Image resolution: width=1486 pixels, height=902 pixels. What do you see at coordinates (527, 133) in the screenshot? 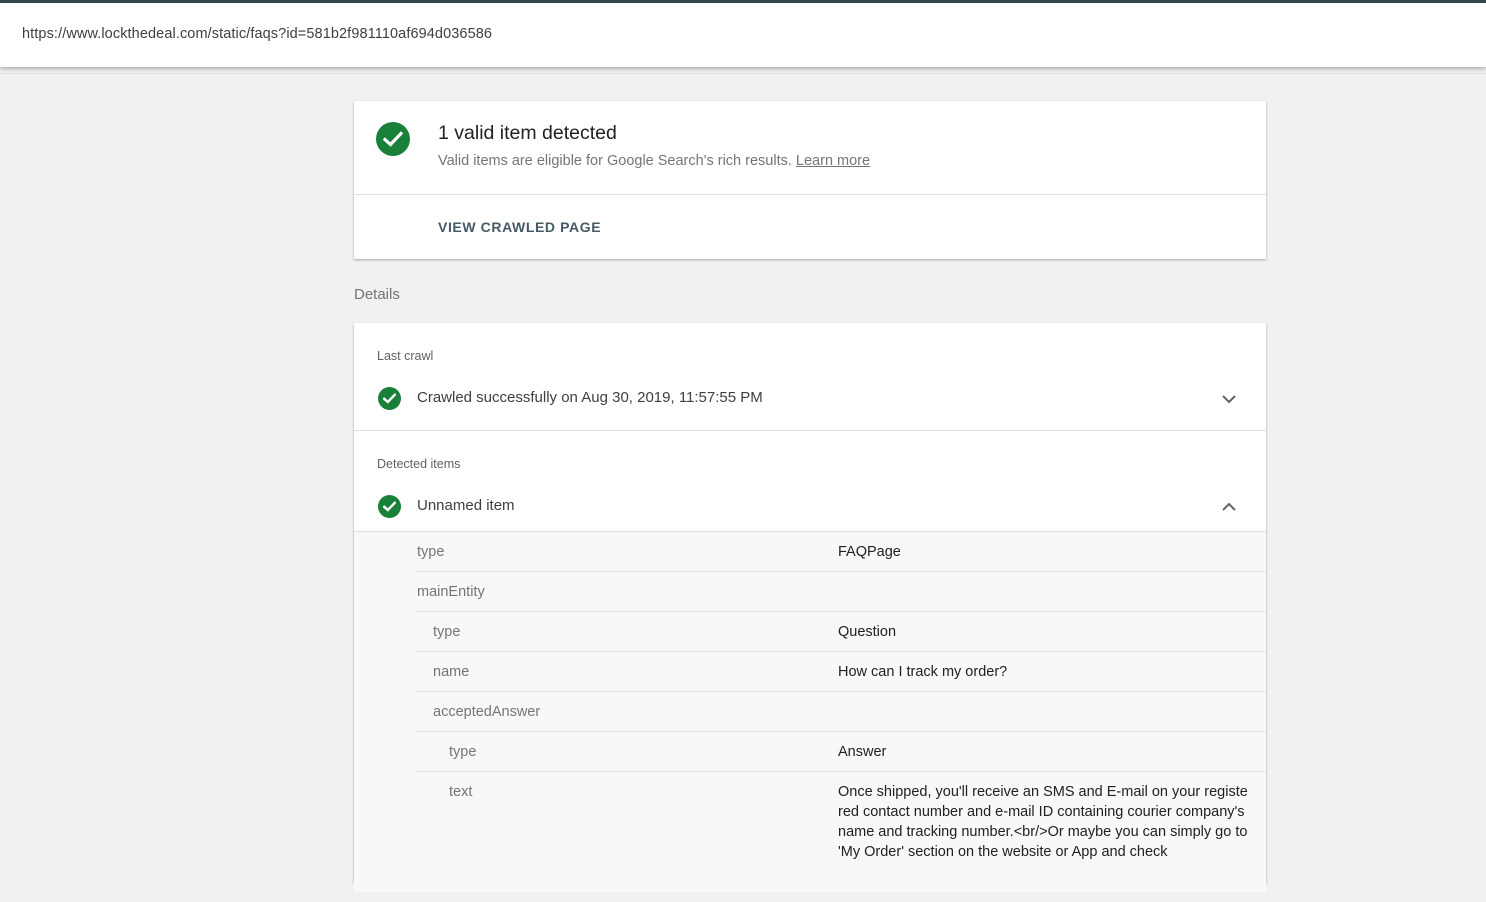
I see `summary-title: 1 valid item detected` at bounding box center [527, 133].